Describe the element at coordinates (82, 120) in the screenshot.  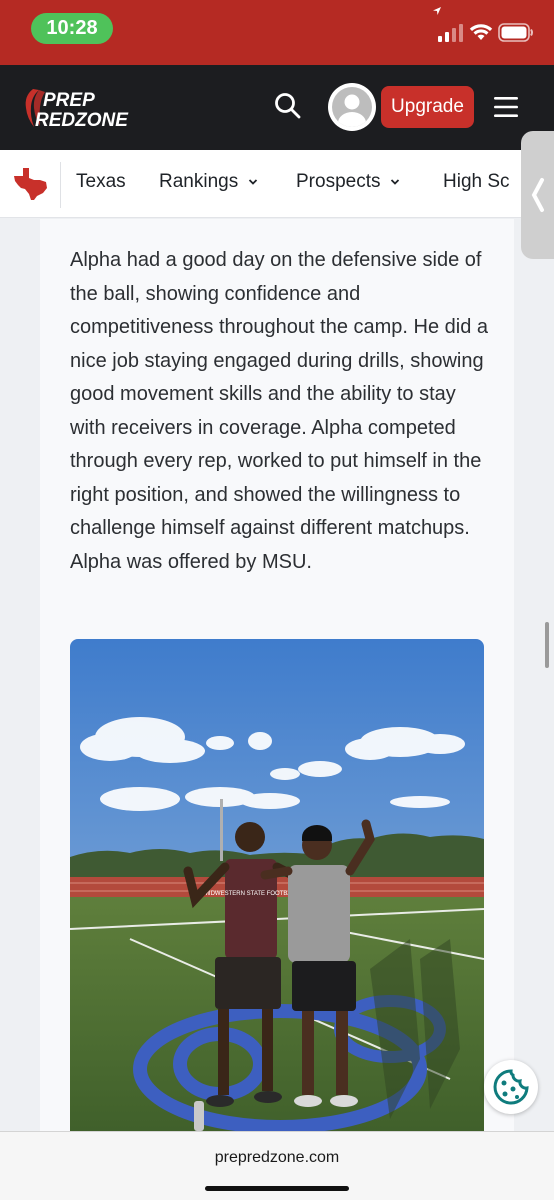
I see `logo-text-redzone: REDZONE` at that location.